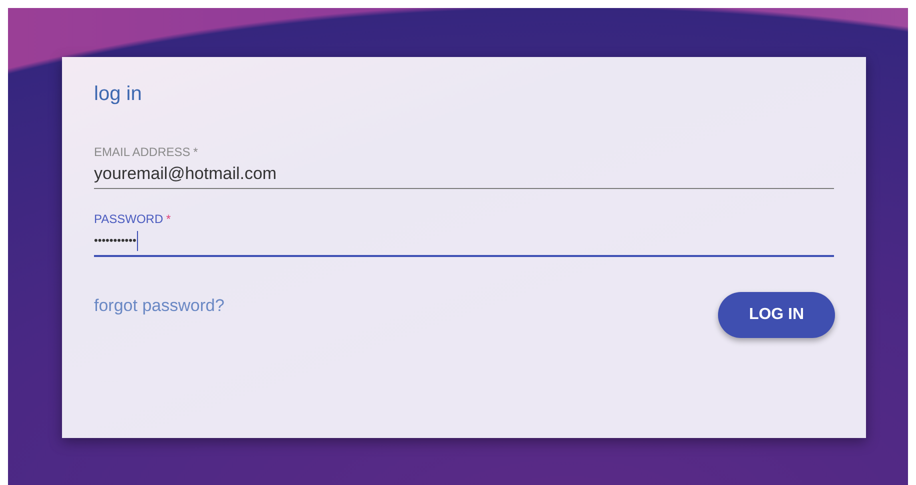  I want to click on field-label: EMAIL ADDRESS *, so click(146, 152).